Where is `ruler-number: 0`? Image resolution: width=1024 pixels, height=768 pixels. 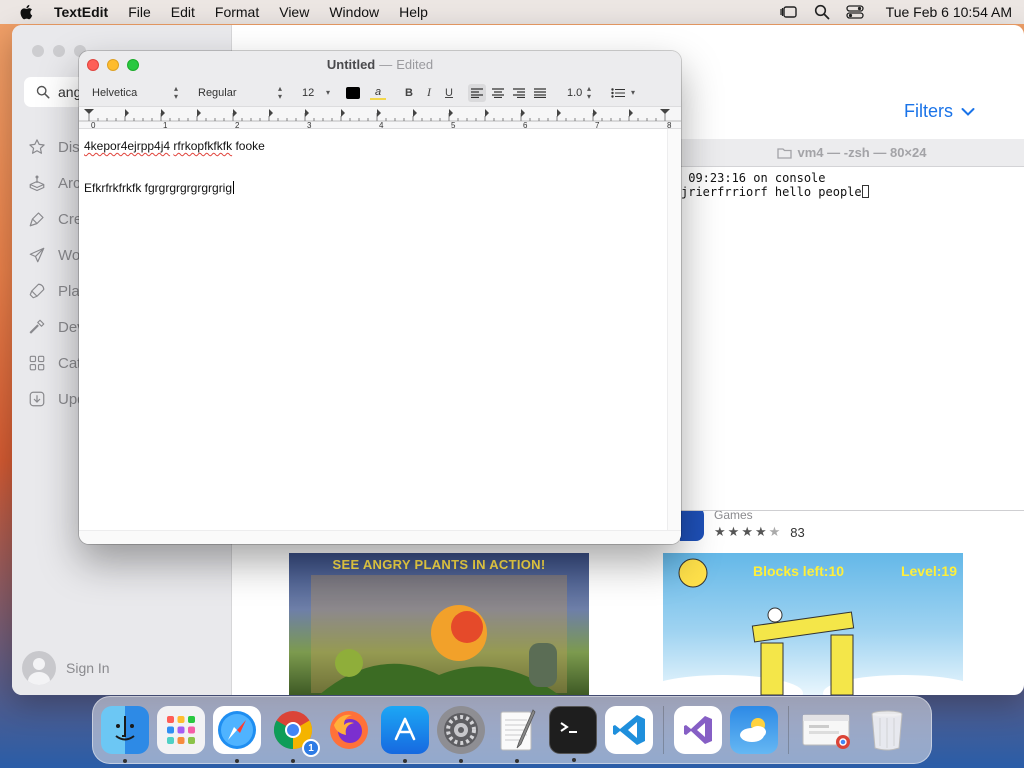 ruler-number: 0 is located at coordinates (93, 125).